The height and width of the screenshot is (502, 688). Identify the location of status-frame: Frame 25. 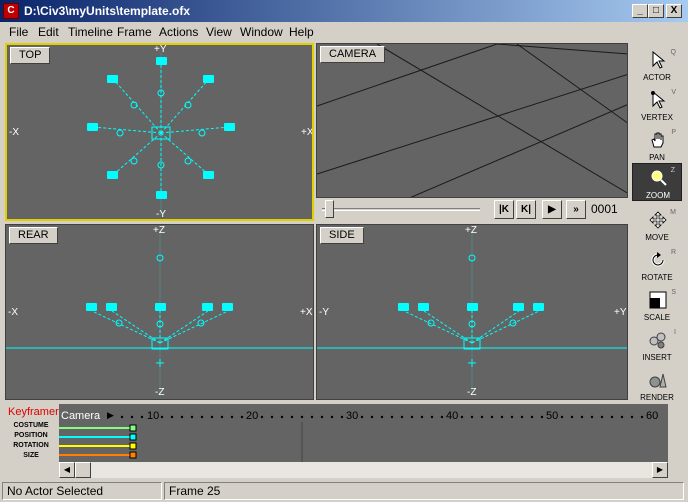
(424, 491).